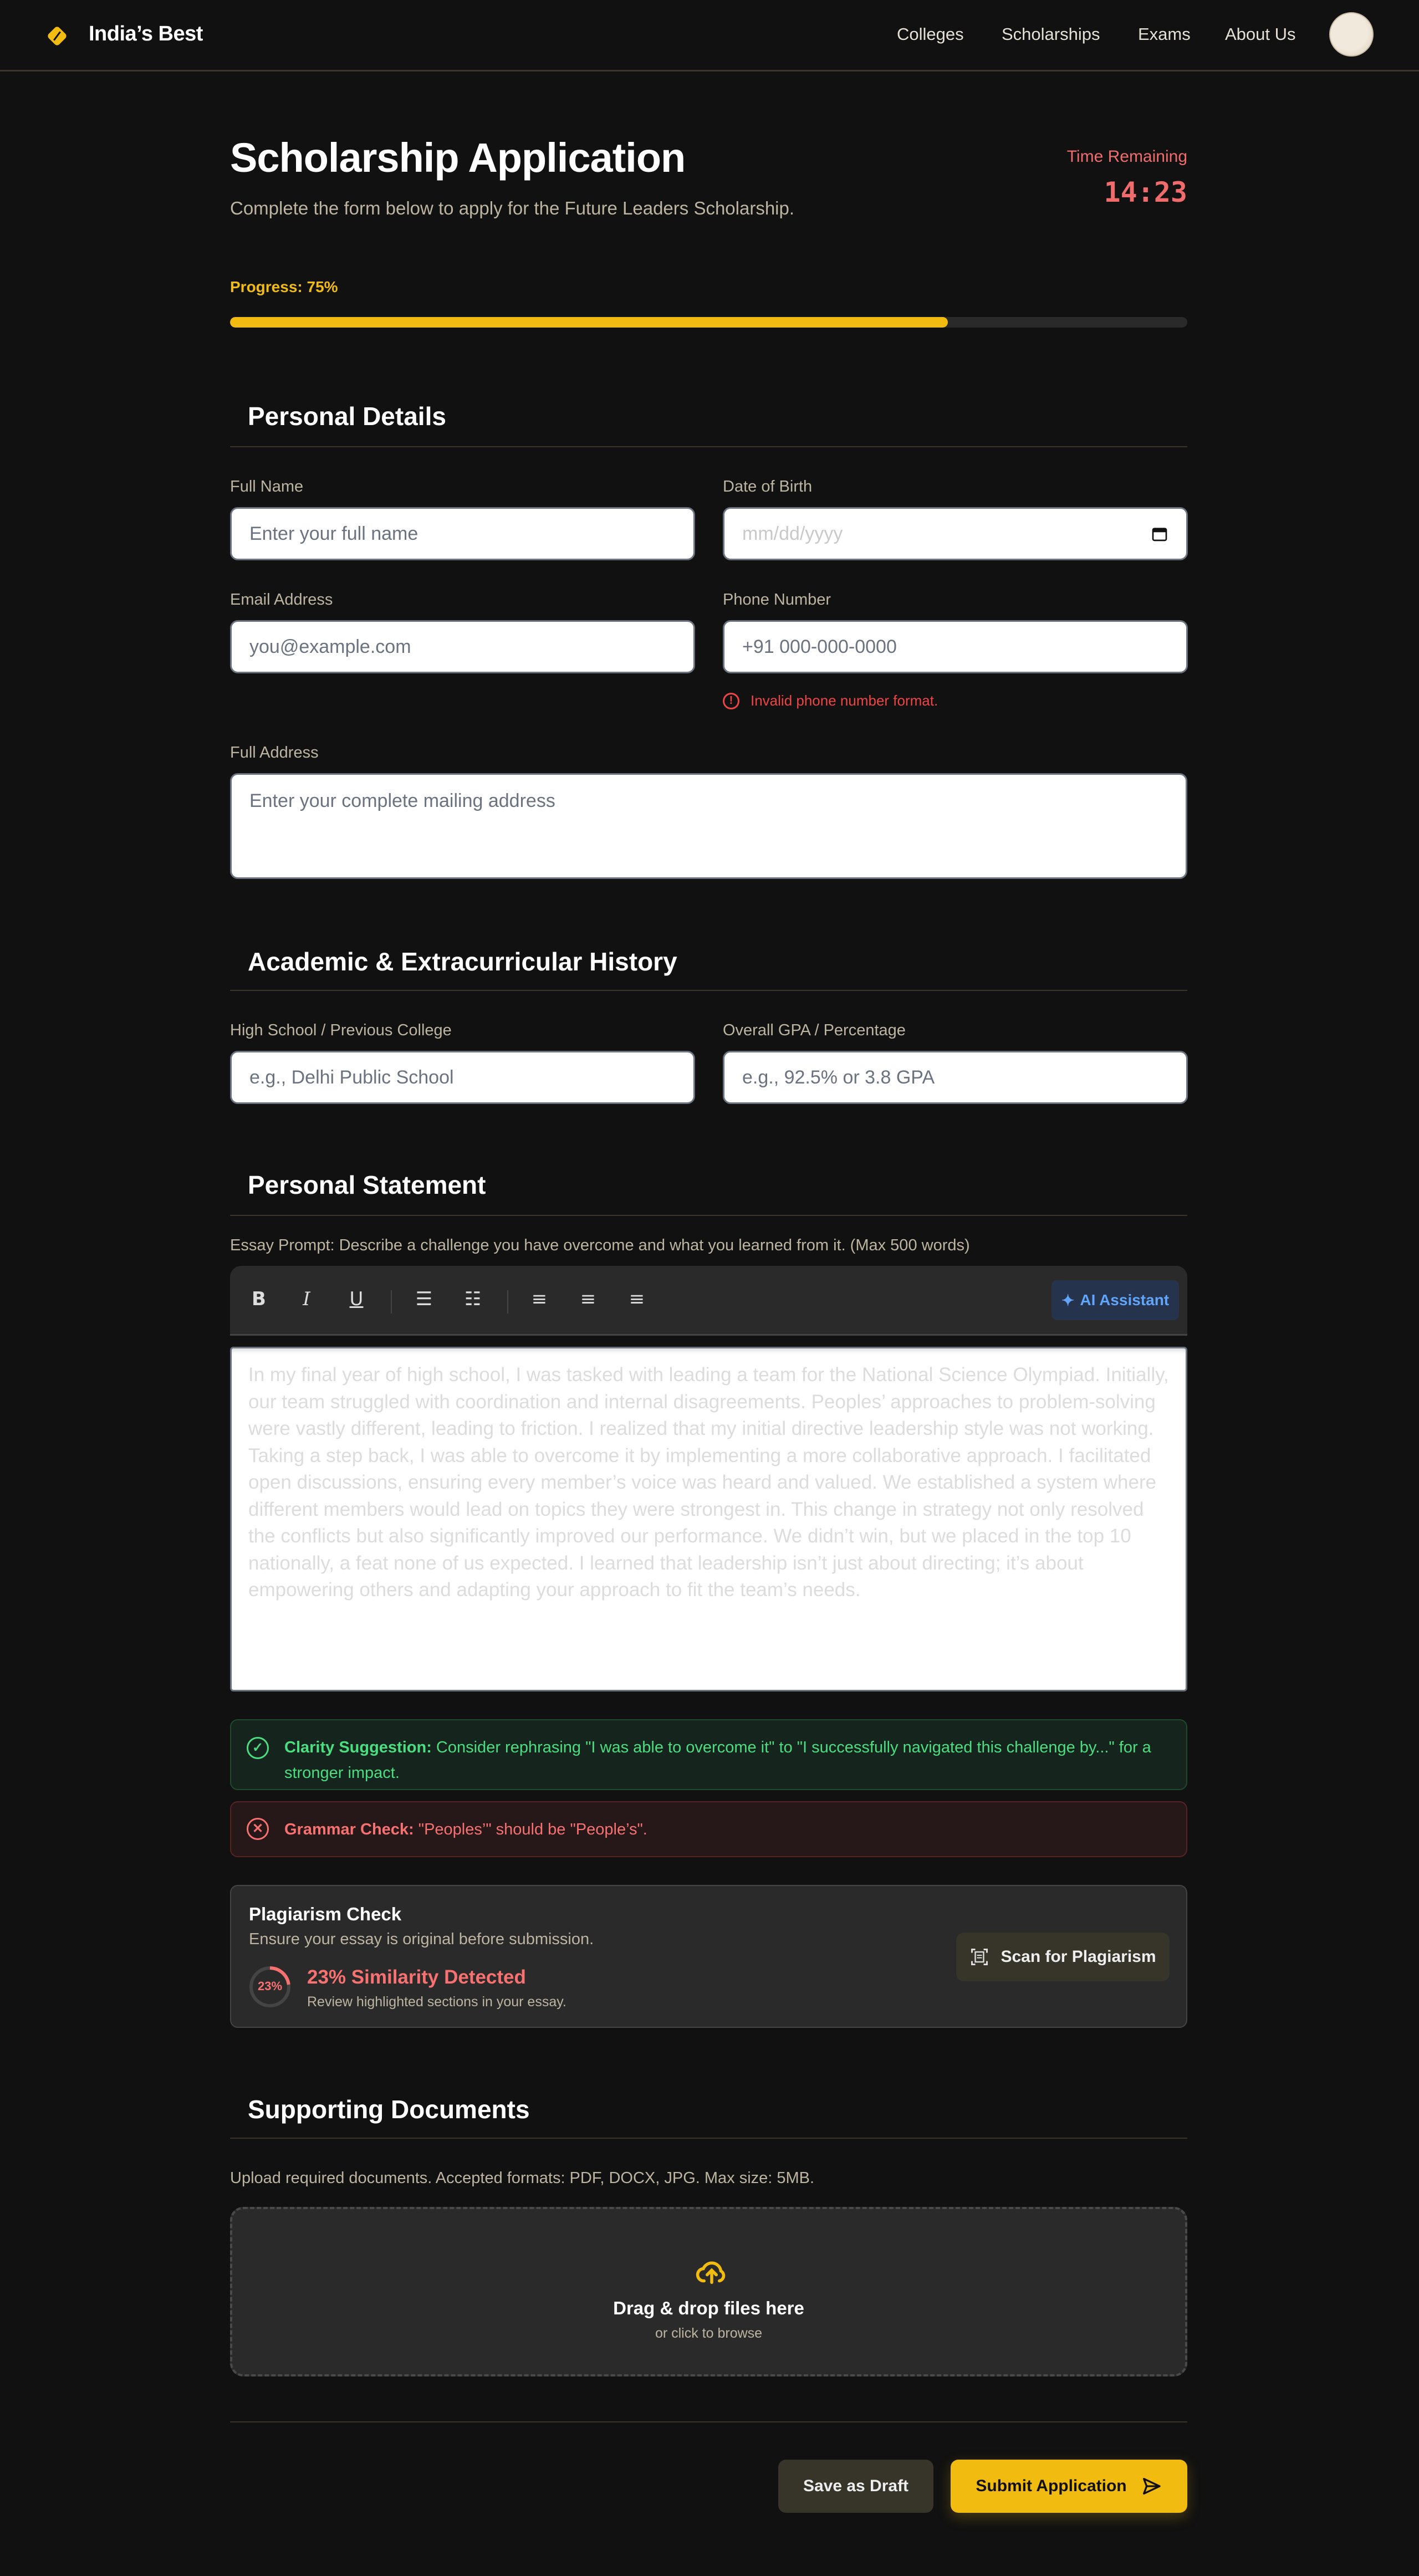 This screenshot has height=2576, width=1419. Describe the element at coordinates (777, 600) in the screenshot. I see `phone-label: Phone Number` at that location.